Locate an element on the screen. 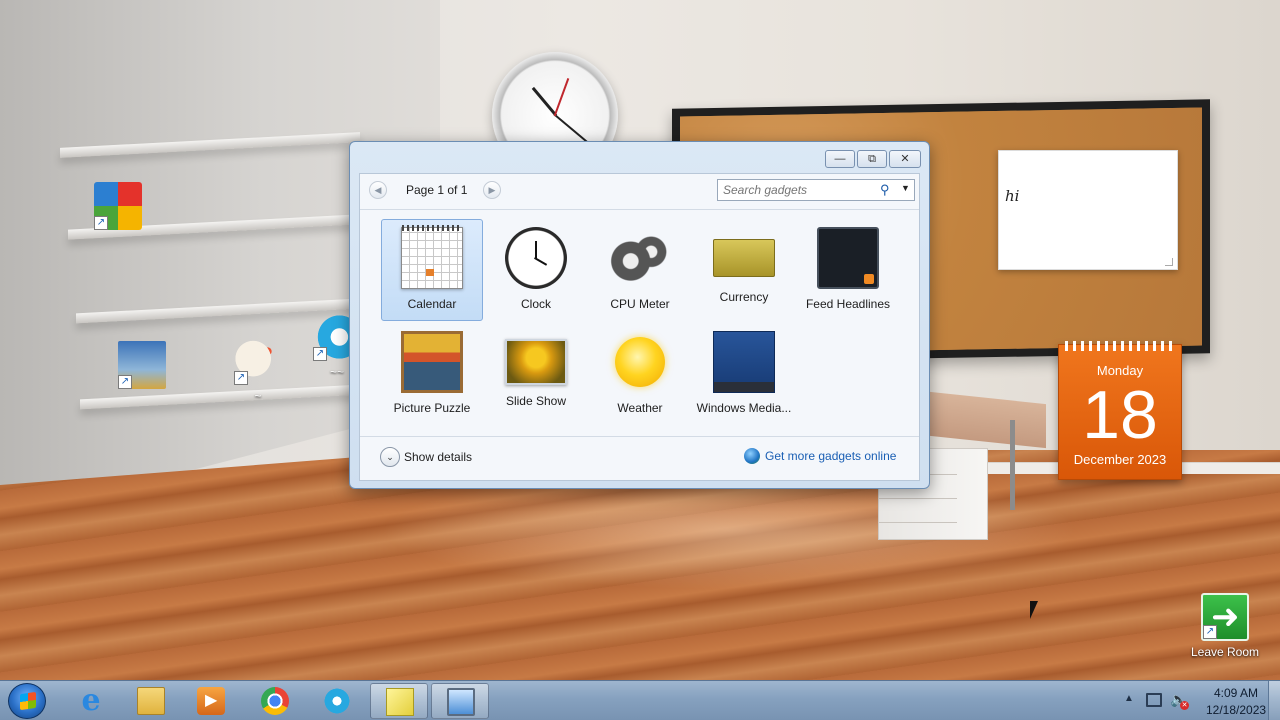  gadget-name: Currency is located at coordinates (744, 297).